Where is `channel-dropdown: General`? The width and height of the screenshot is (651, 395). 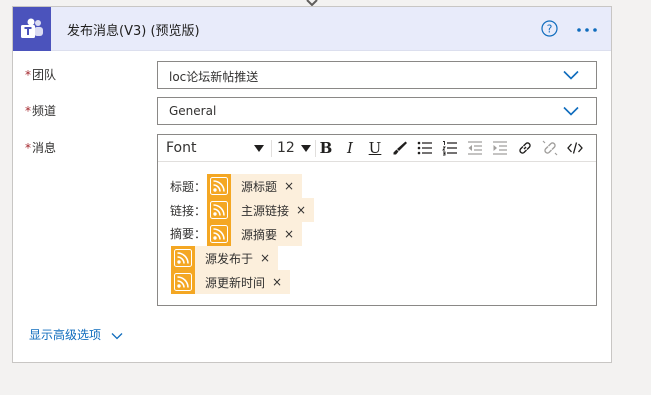 channel-dropdown: General is located at coordinates (377, 111).